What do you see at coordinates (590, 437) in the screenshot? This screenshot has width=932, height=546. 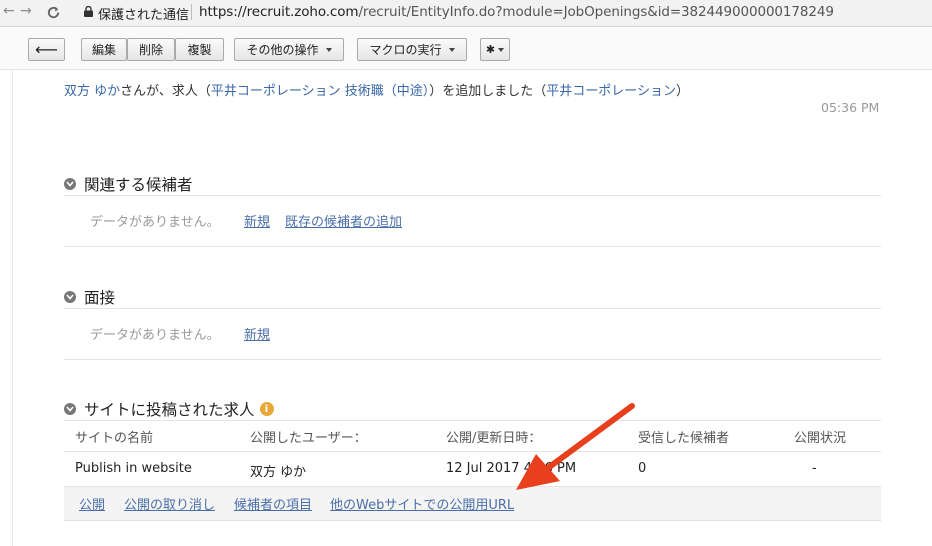 I see `arrow-shaft` at bounding box center [590, 437].